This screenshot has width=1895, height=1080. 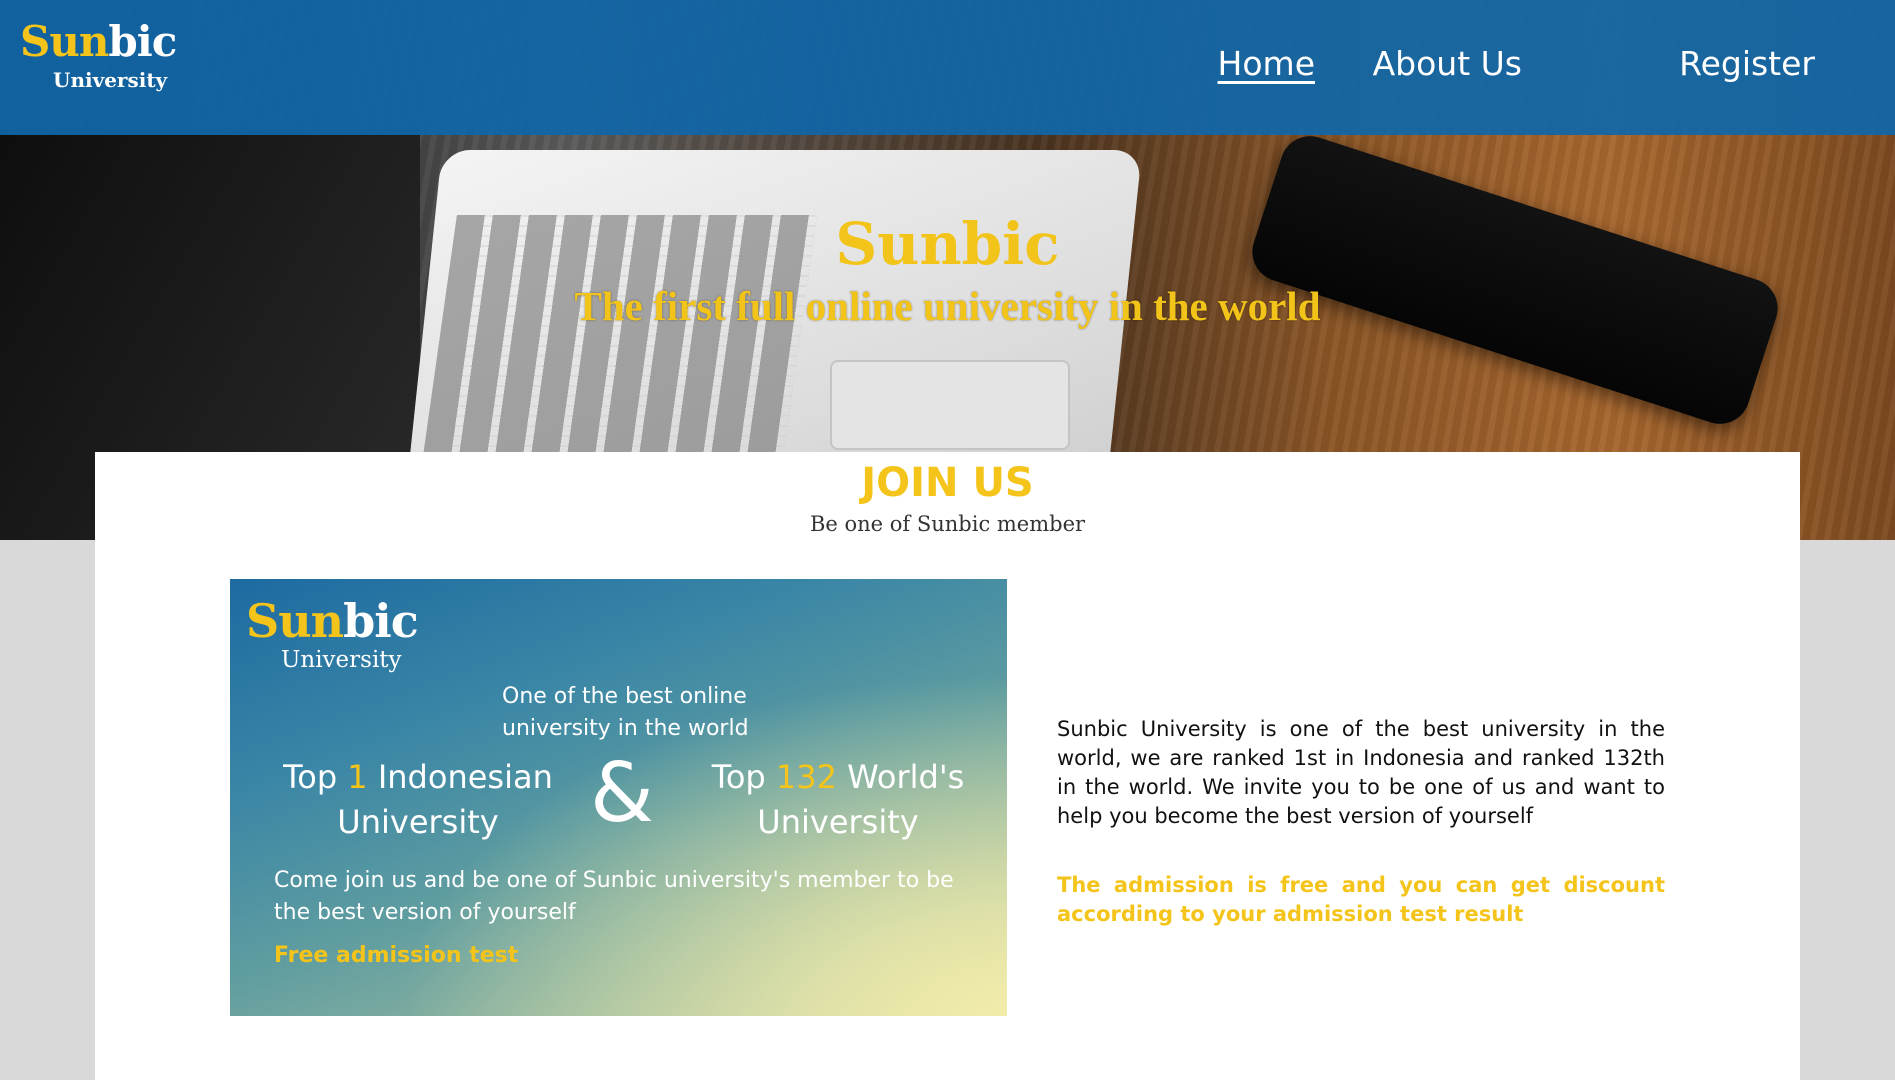 I want to click on promo-logo-bic-text: bic, so click(x=381, y=621).